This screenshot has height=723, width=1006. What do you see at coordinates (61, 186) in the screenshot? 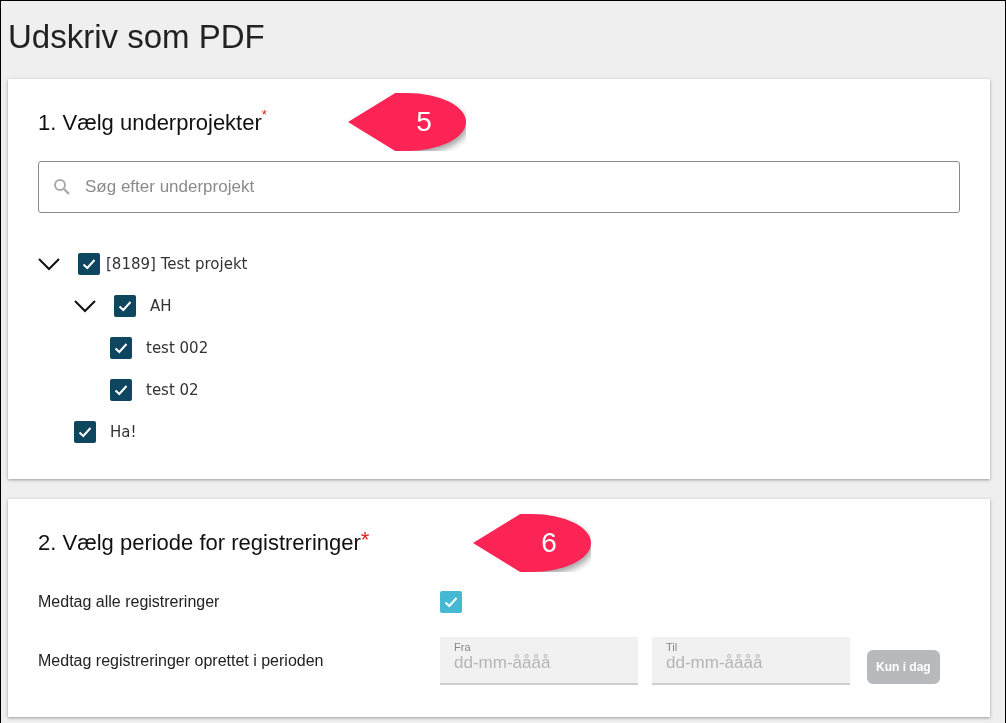
I see `search-icon` at bounding box center [61, 186].